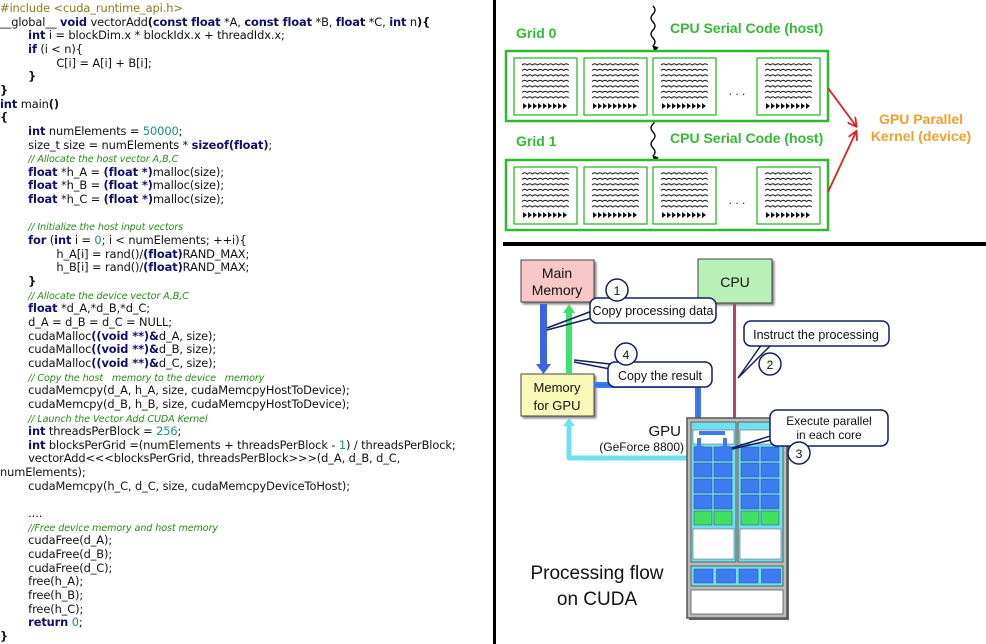  I want to click on code-token: d_A = d_B = d_C = NULL;, so click(86, 321).